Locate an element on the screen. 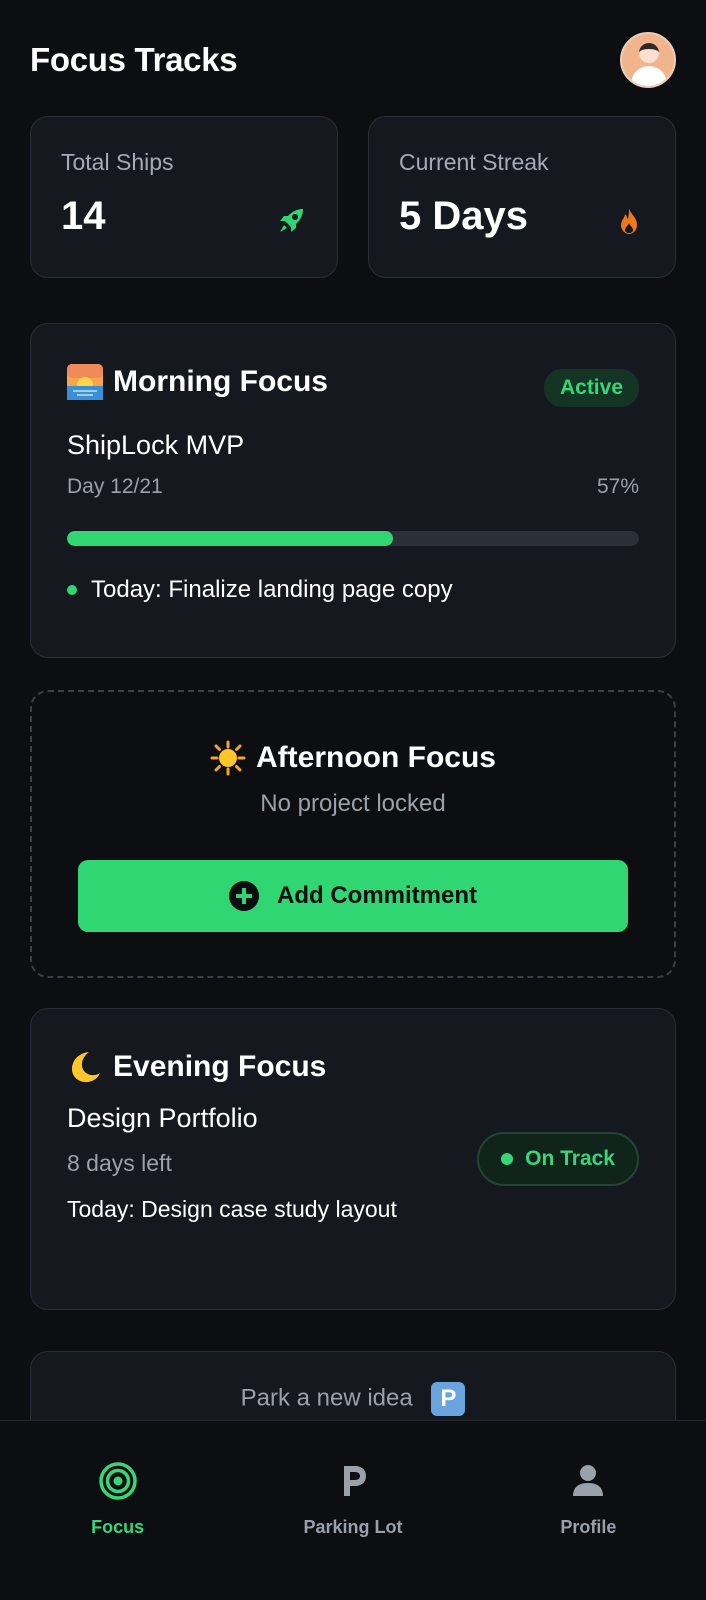  evening-focus-title-row: Evening Focus is located at coordinates (353, 1067).